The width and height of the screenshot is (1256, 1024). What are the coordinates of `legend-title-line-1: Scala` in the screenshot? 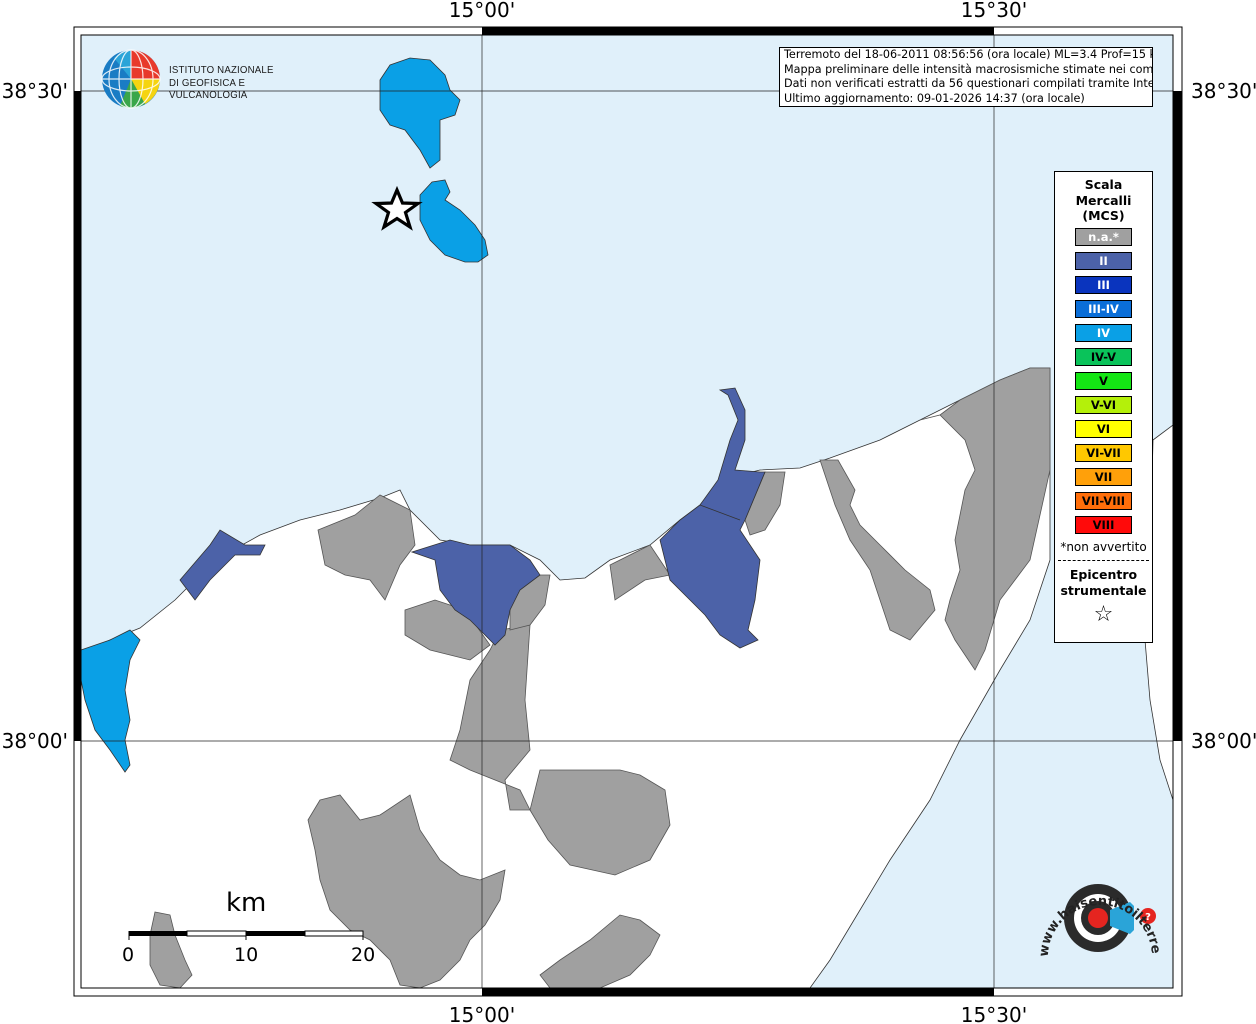 It's located at (1103, 184).